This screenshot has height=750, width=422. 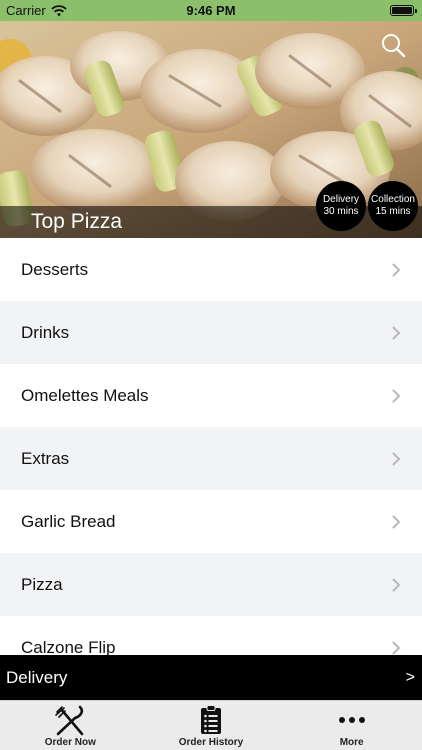 I want to click on delivery-badge-time: 30 mins, so click(x=341, y=211).